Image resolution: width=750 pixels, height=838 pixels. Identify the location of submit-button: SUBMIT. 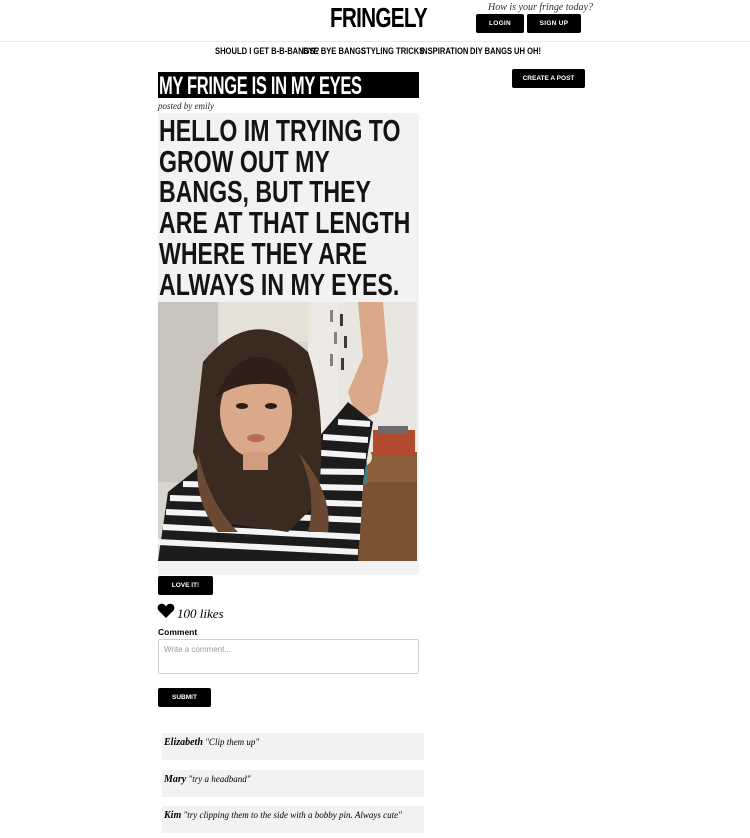
(184, 697).